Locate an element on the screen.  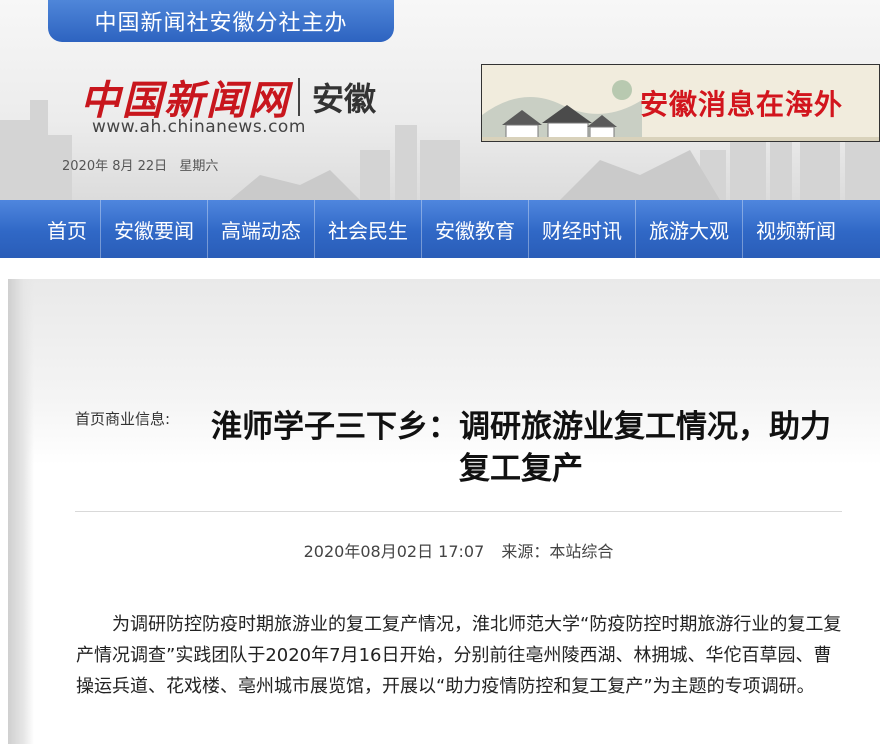
article-datetime: 2020年08月02日 17:07 is located at coordinates (394, 551).